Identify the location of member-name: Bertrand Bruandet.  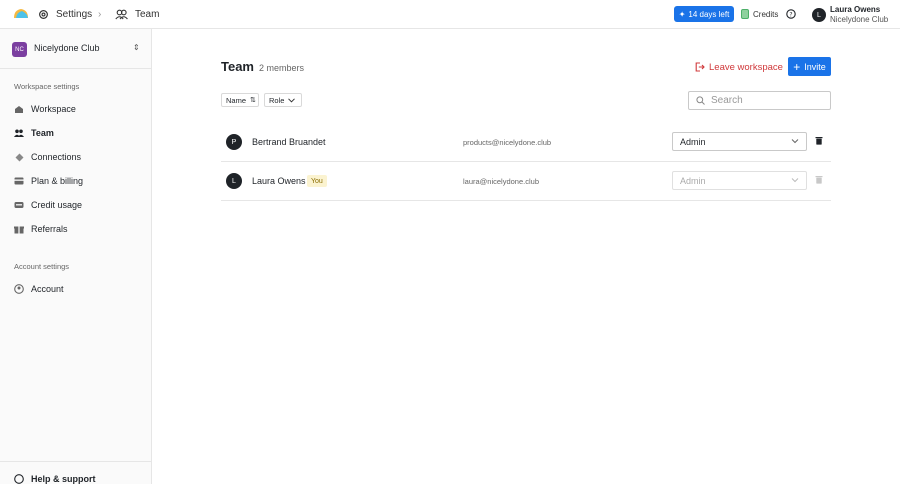
(289, 142).